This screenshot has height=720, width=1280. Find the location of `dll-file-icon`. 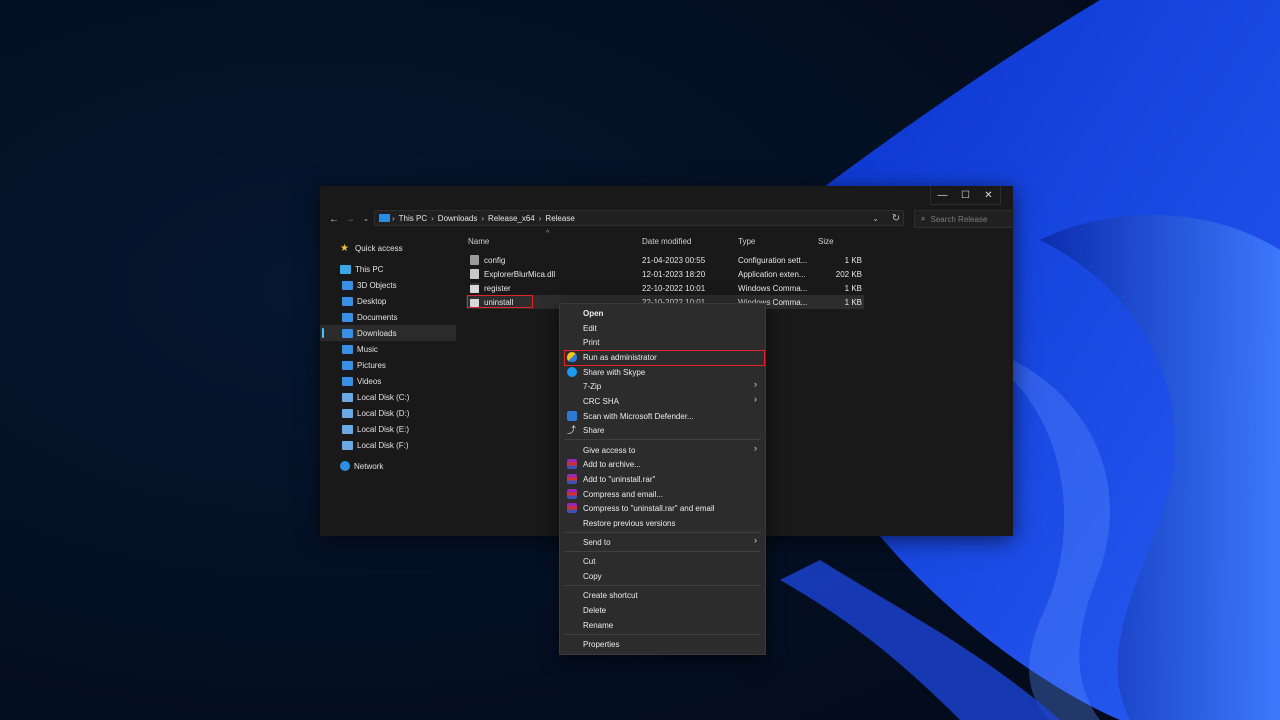

dll-file-icon is located at coordinates (474, 274).